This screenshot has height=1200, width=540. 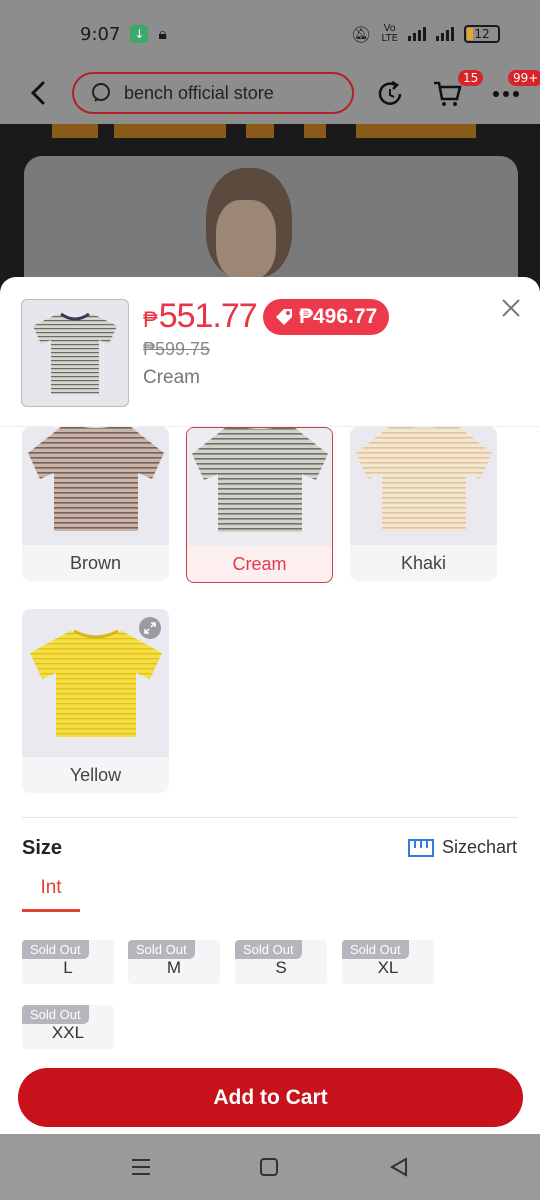 I want to click on size-option-label: M, so click(x=174, y=967).